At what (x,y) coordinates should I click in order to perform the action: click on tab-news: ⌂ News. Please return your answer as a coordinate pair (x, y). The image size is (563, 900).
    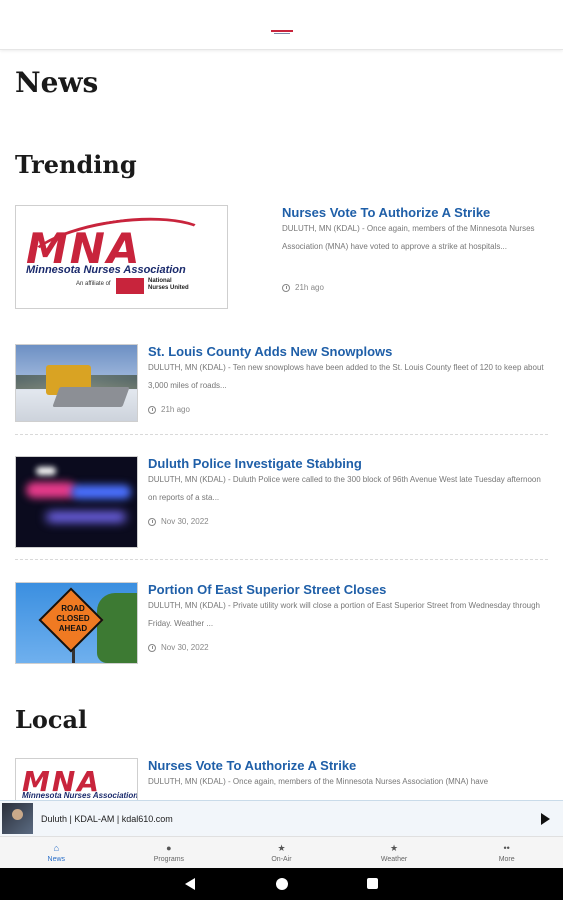
    Looking at the image, I should click on (56, 852).